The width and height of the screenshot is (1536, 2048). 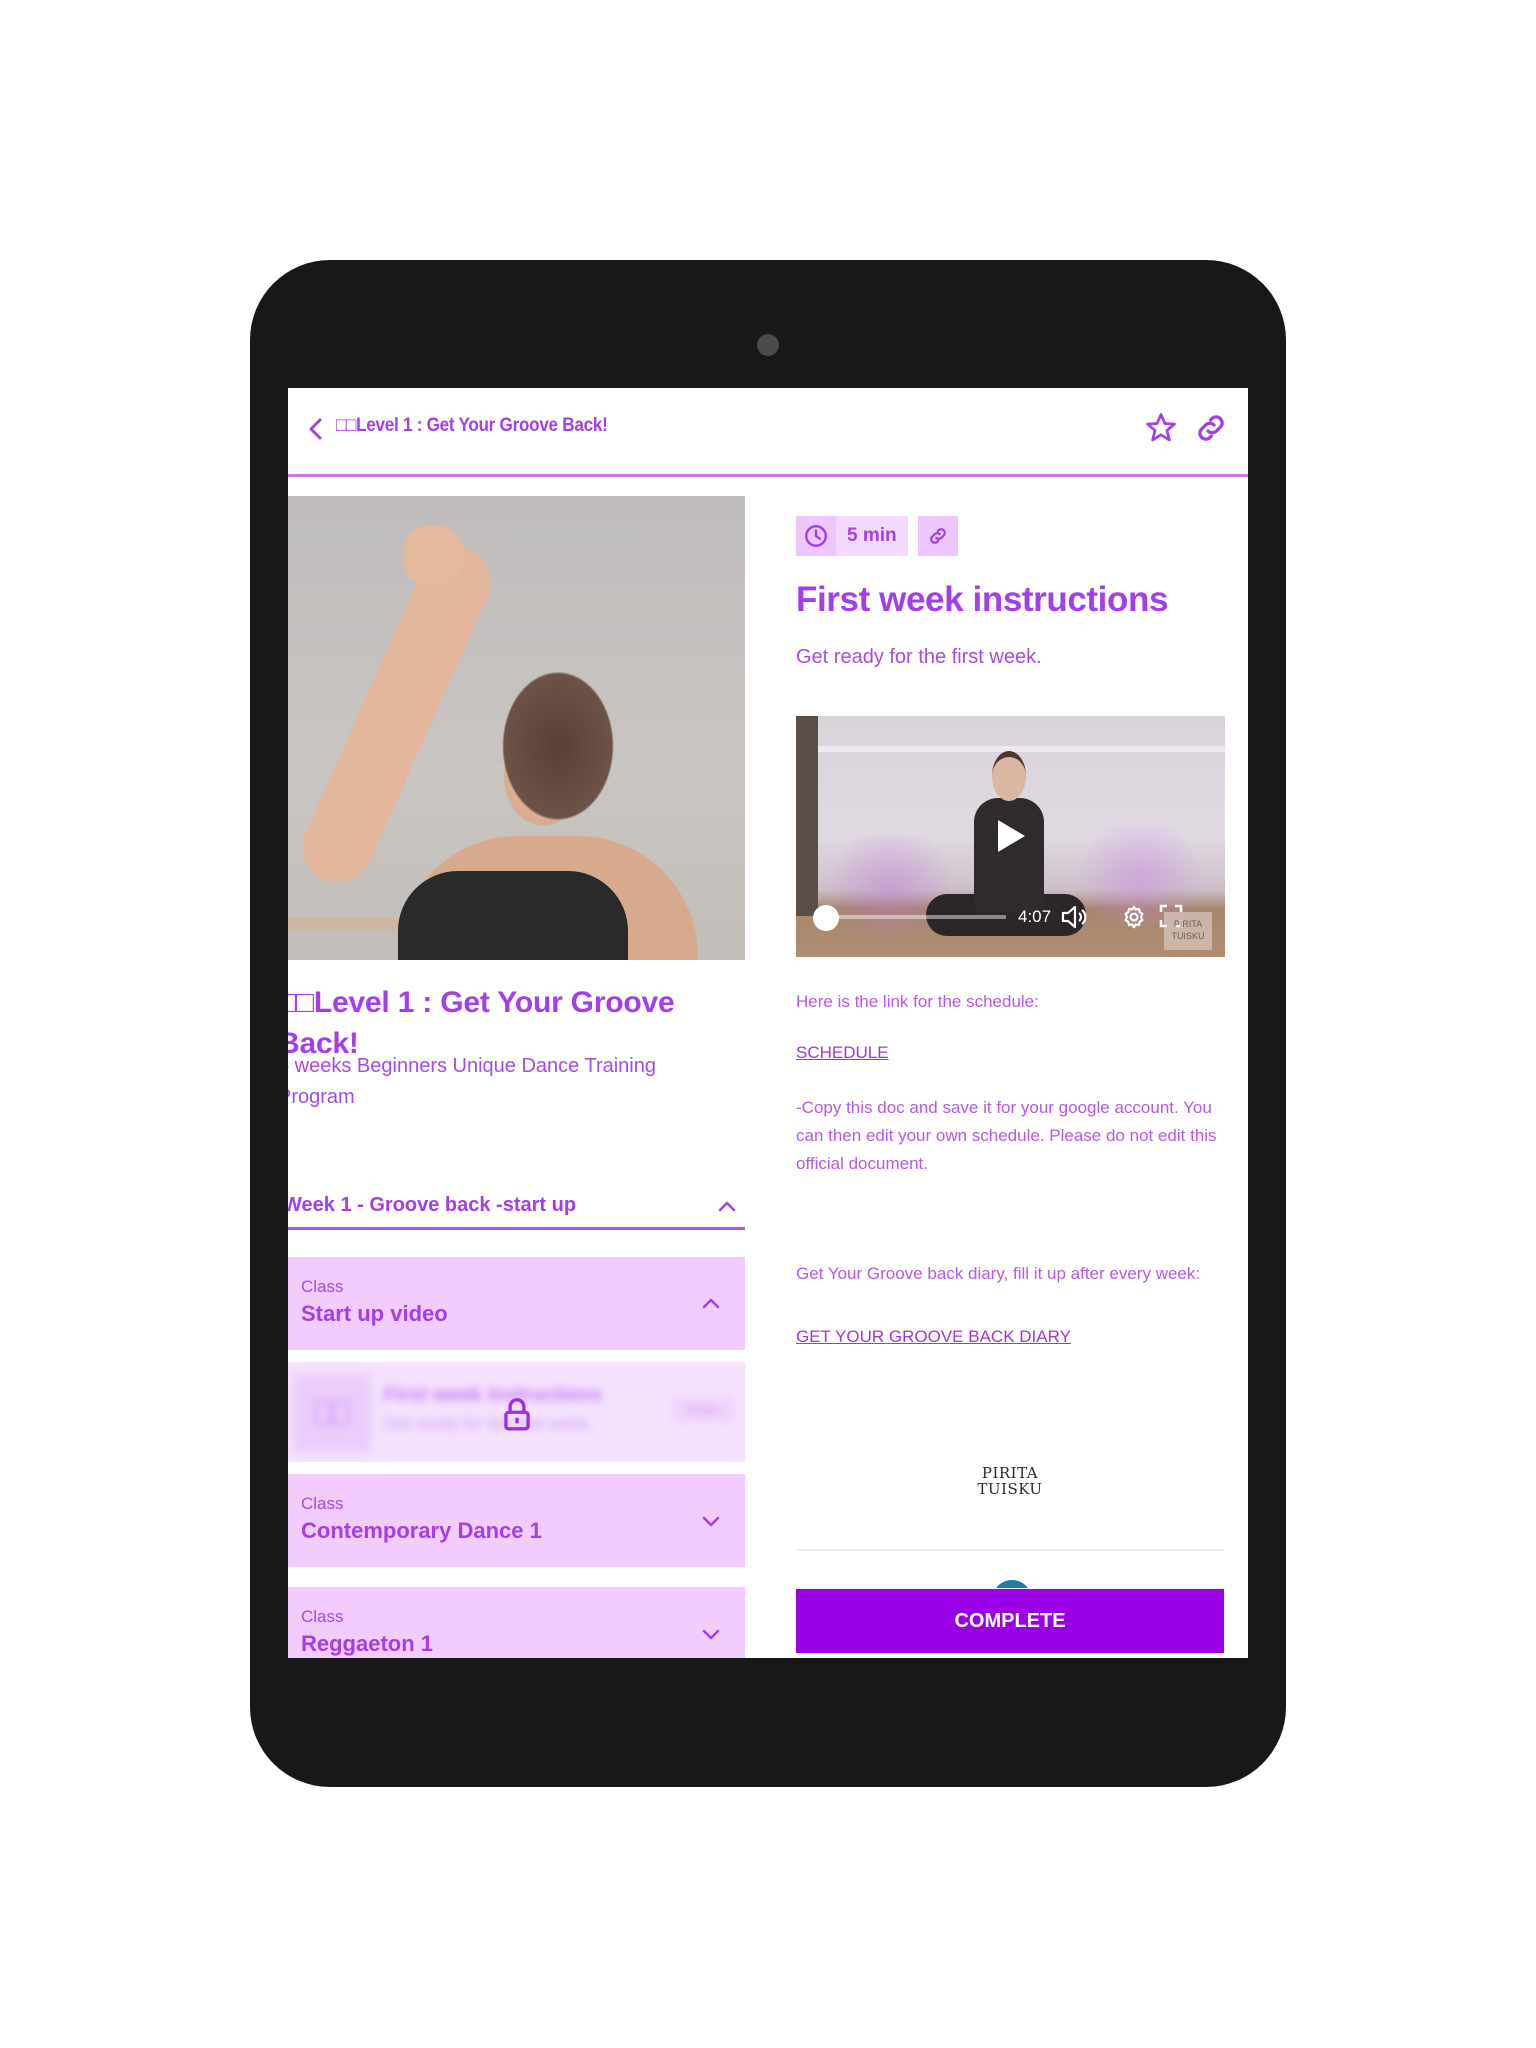 What do you see at coordinates (933, 1337) in the screenshot?
I see `diary-link: GET YOUR GROOVE BACK DIARY` at bounding box center [933, 1337].